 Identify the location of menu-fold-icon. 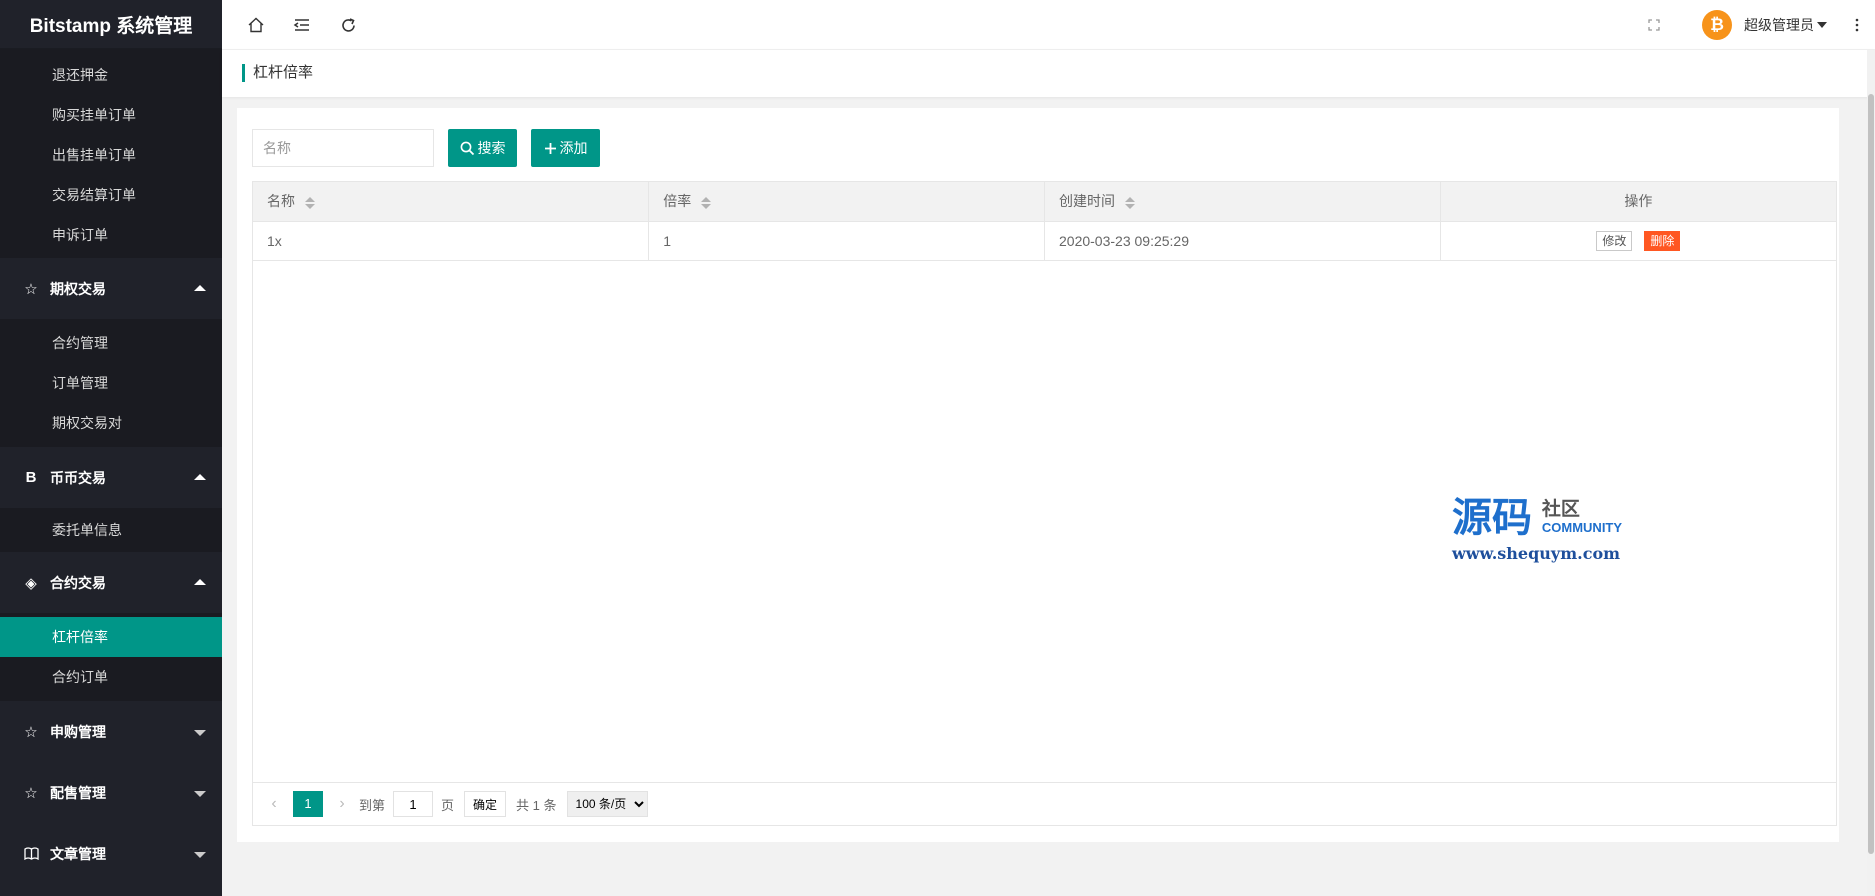
(302, 25).